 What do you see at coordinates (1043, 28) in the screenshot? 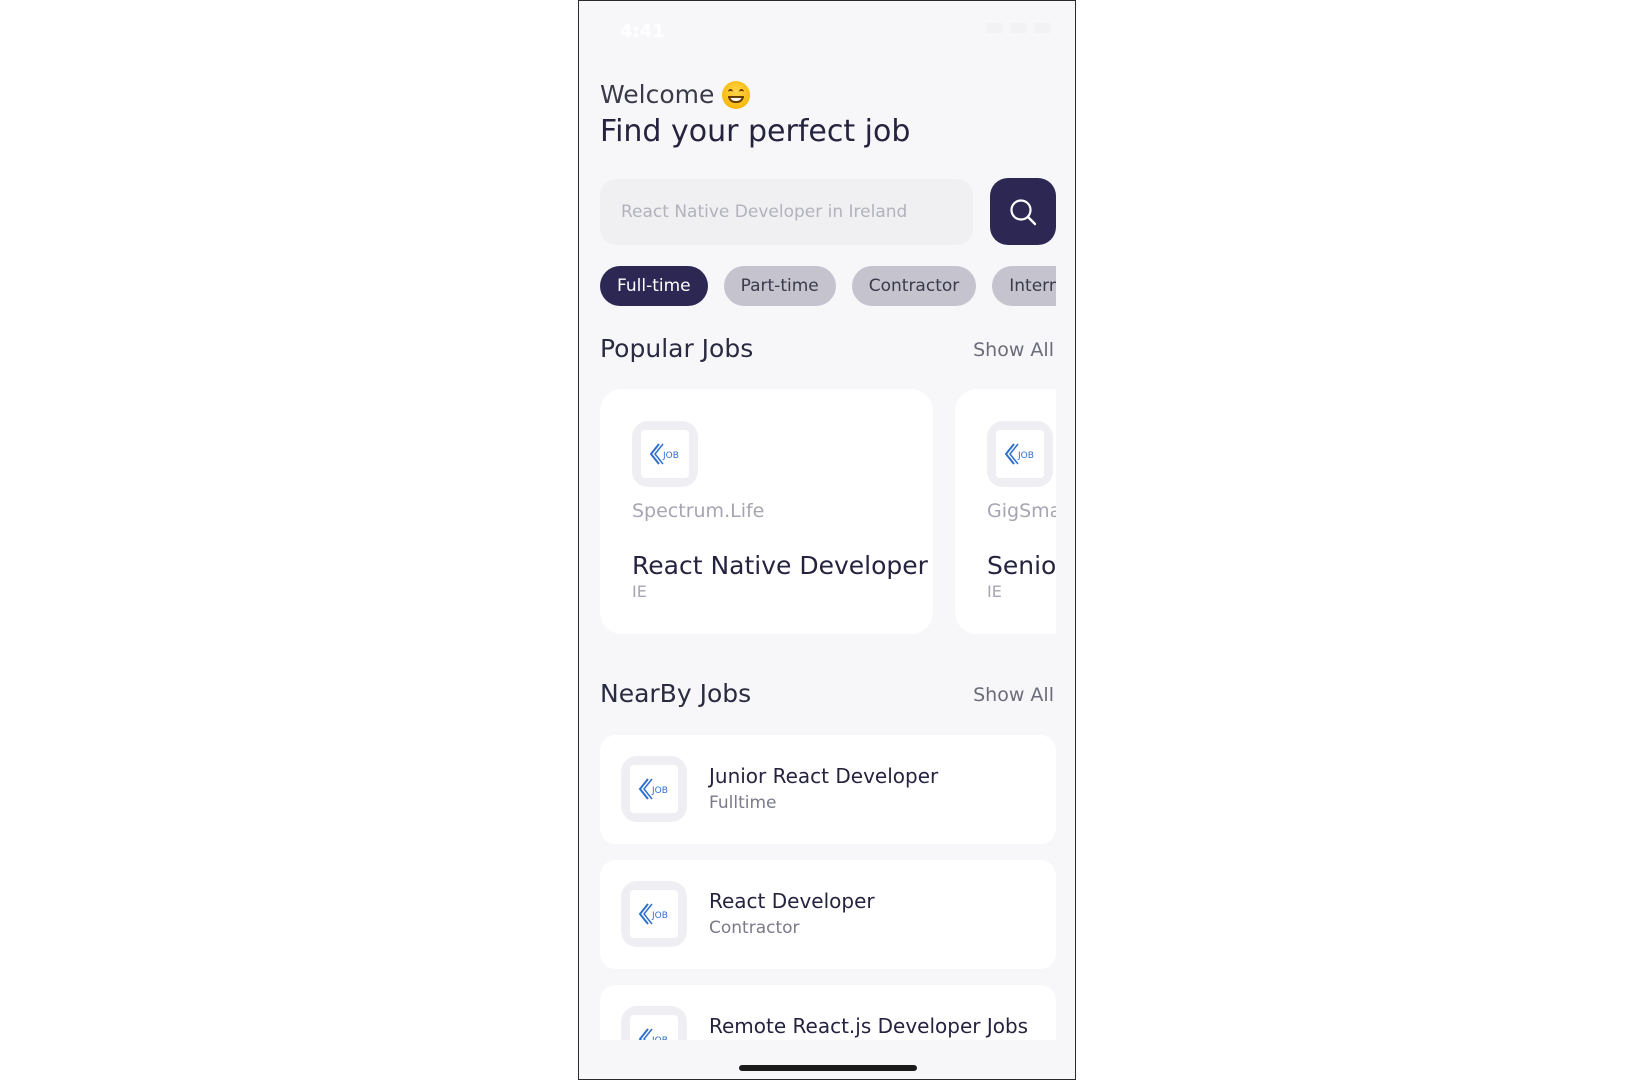
I see `battery-icon` at bounding box center [1043, 28].